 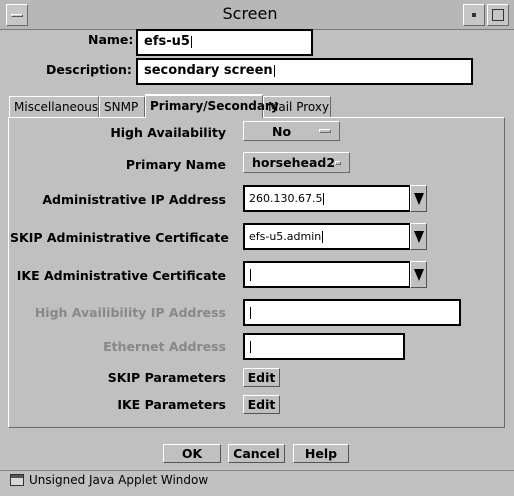 I want to click on minimize-button, so click(x=474, y=15).